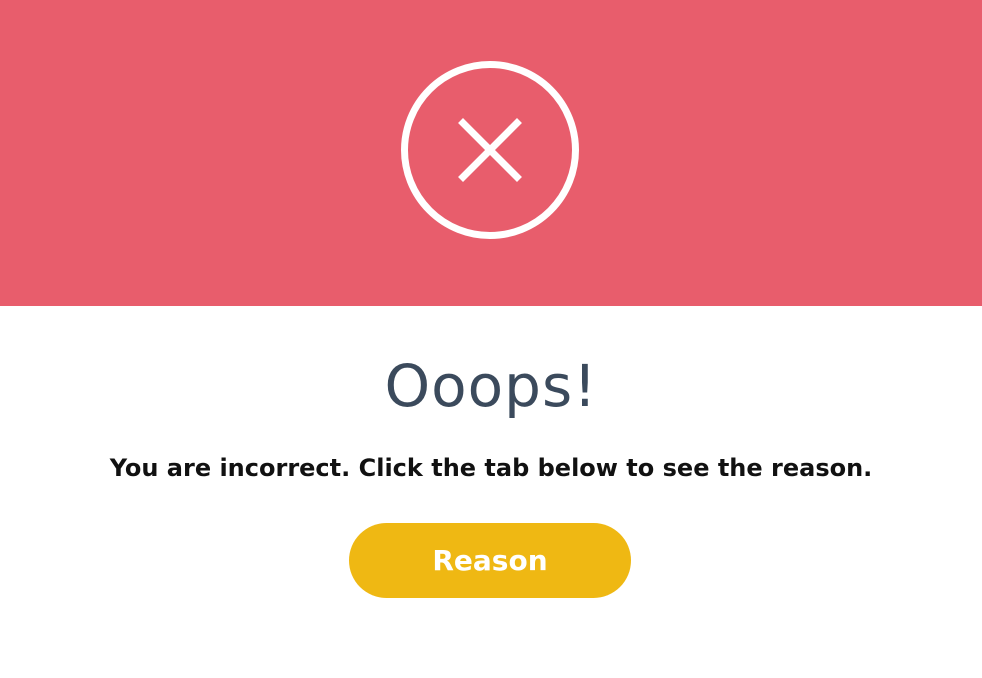 The height and width of the screenshot is (678, 982). Describe the element at coordinates (491, 386) in the screenshot. I see `dialog-title: Ooops!` at that location.